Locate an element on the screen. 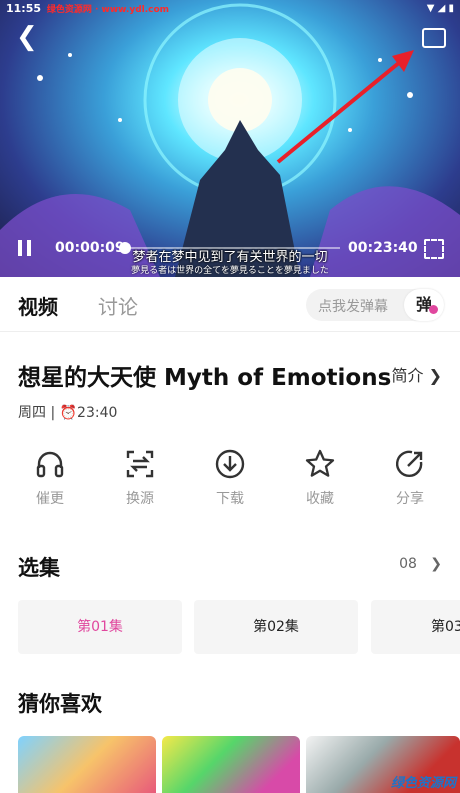 The width and height of the screenshot is (460, 793). action-label: 分享 is located at coordinates (410, 499).